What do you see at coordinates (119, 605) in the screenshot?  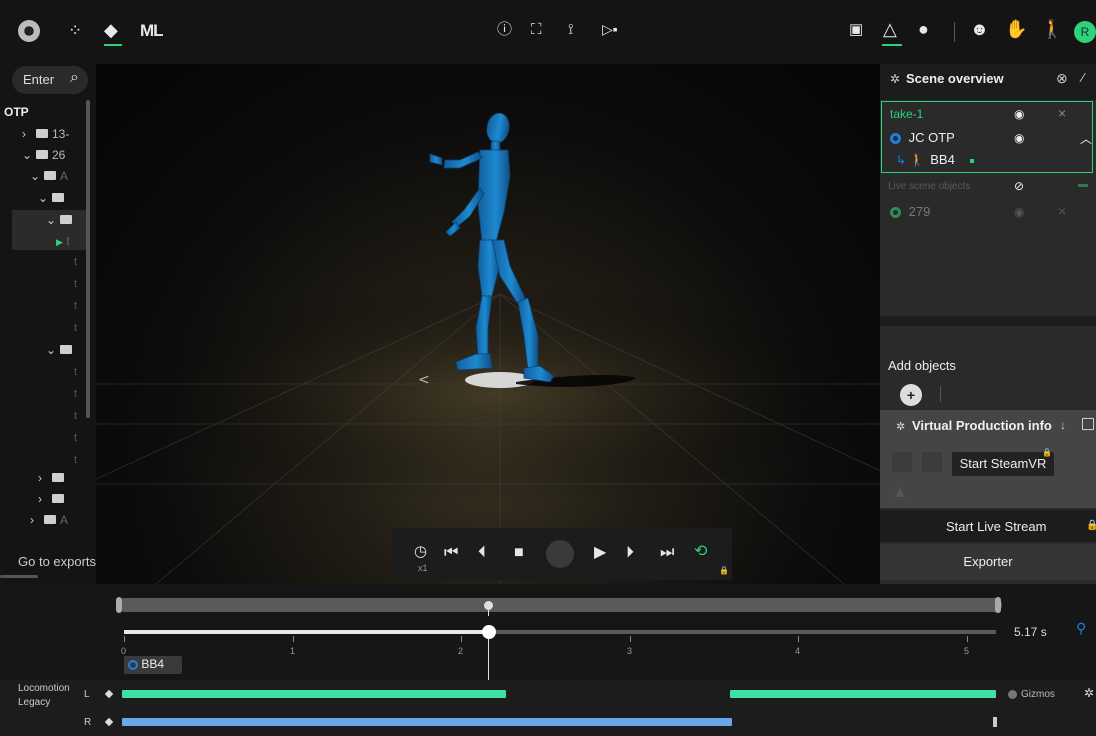 I see `range-start-handle` at bounding box center [119, 605].